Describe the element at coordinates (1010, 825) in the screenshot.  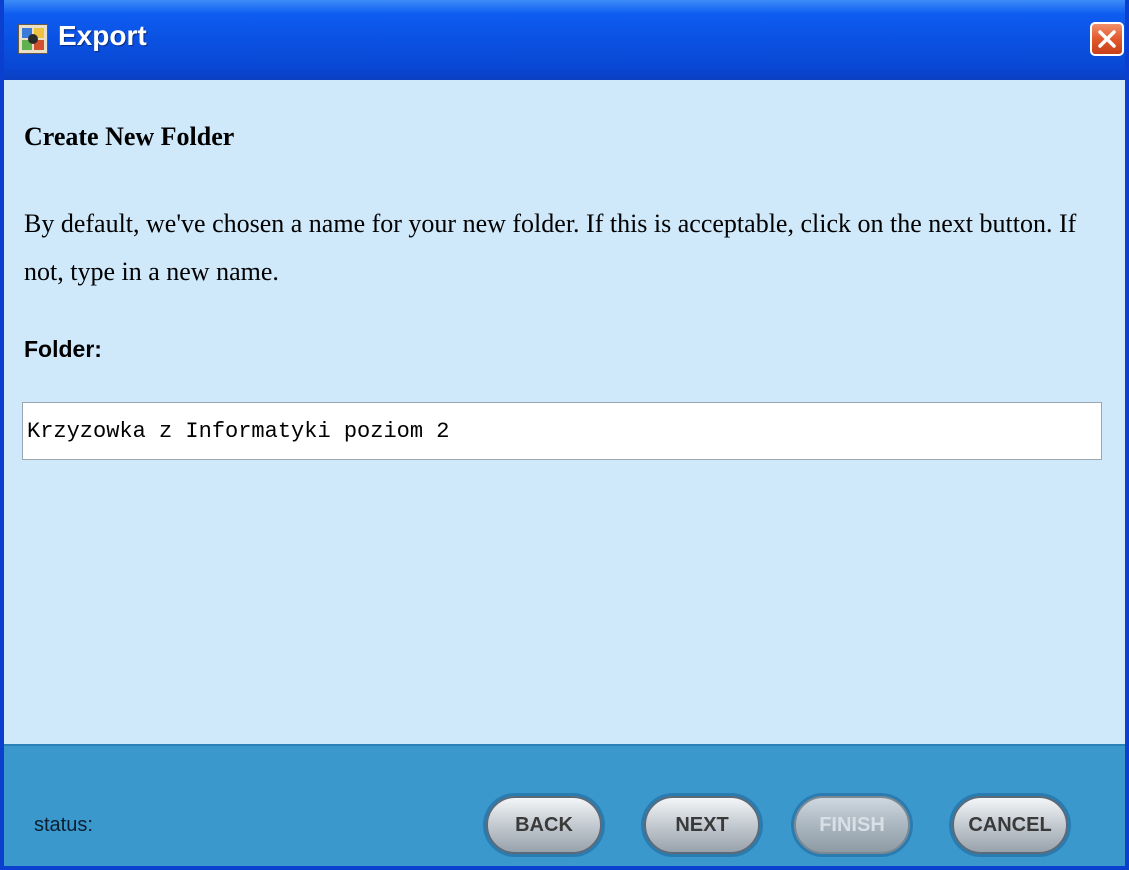
I see `cancel-button: CANCEL` at that location.